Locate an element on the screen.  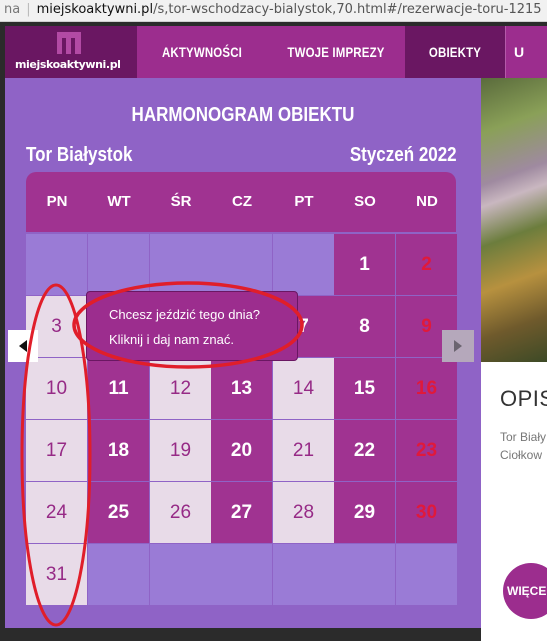
calendar-day-28: 28 is located at coordinates (303, 512).